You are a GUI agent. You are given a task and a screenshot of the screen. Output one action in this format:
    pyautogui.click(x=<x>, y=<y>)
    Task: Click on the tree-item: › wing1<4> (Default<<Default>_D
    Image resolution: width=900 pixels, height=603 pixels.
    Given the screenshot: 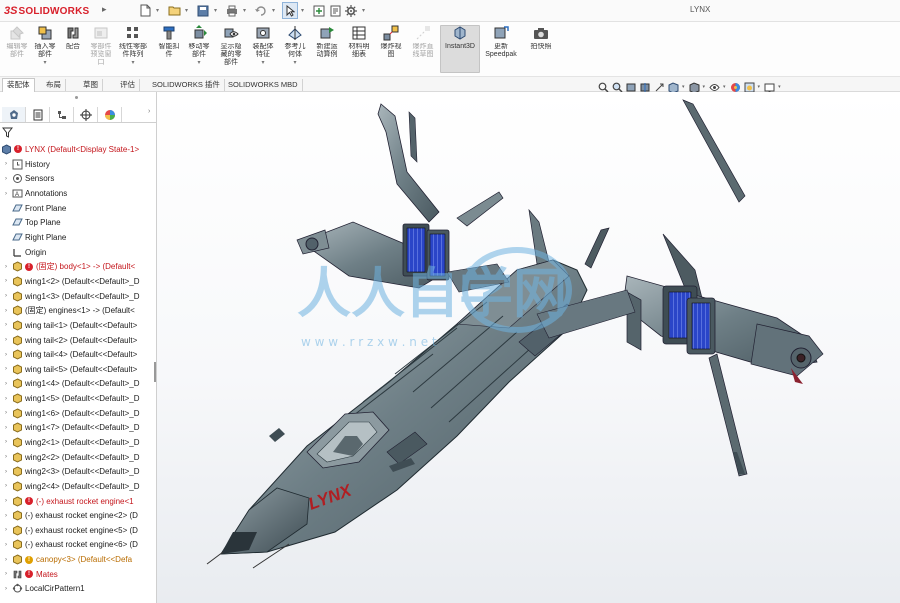 What is the action you would take?
    pyautogui.click(x=78, y=384)
    